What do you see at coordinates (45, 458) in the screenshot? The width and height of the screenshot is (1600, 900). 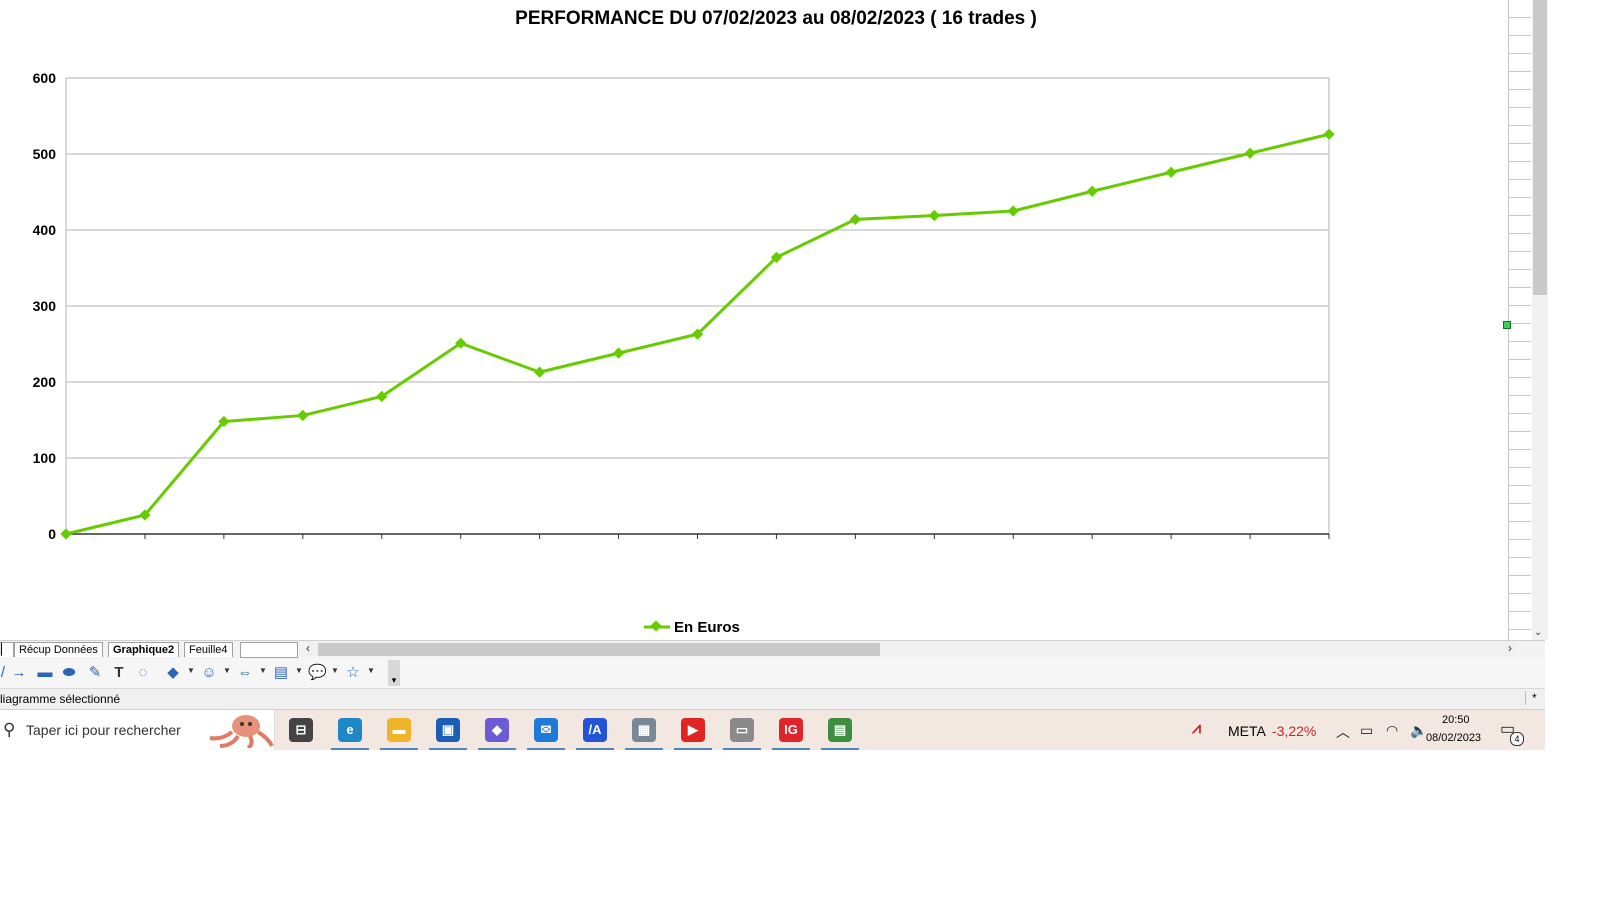 I see `y-tick-label: 100` at bounding box center [45, 458].